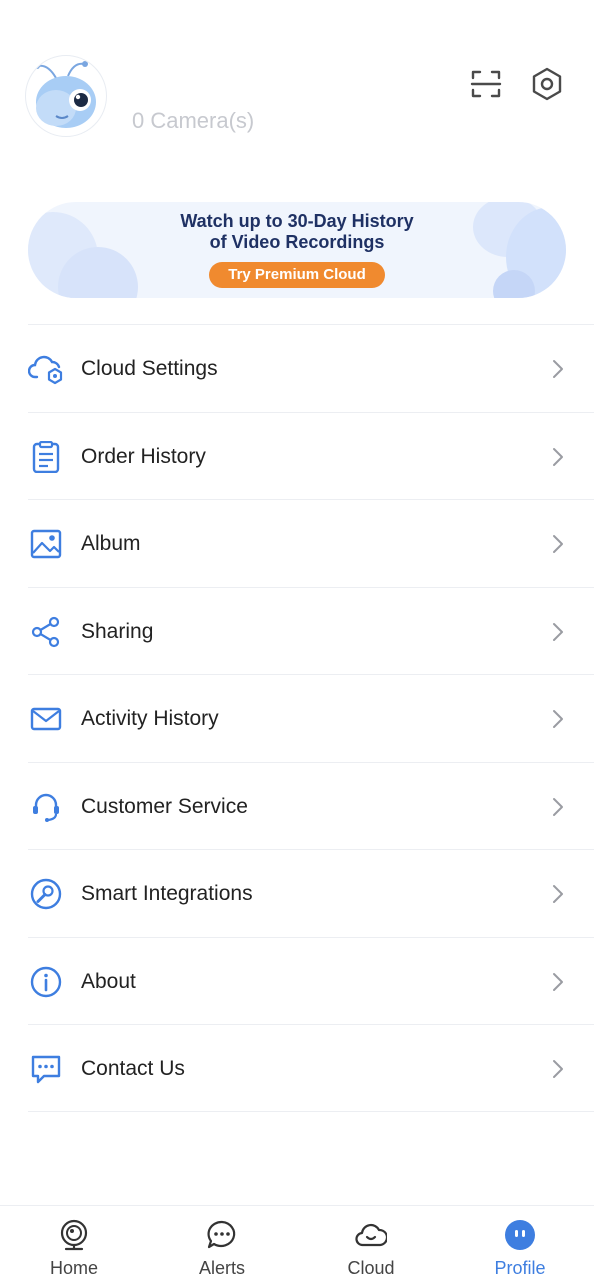 This screenshot has width=594, height=1281. I want to click on menu-item-cloud-settings: Cloud Settings, so click(310, 368).